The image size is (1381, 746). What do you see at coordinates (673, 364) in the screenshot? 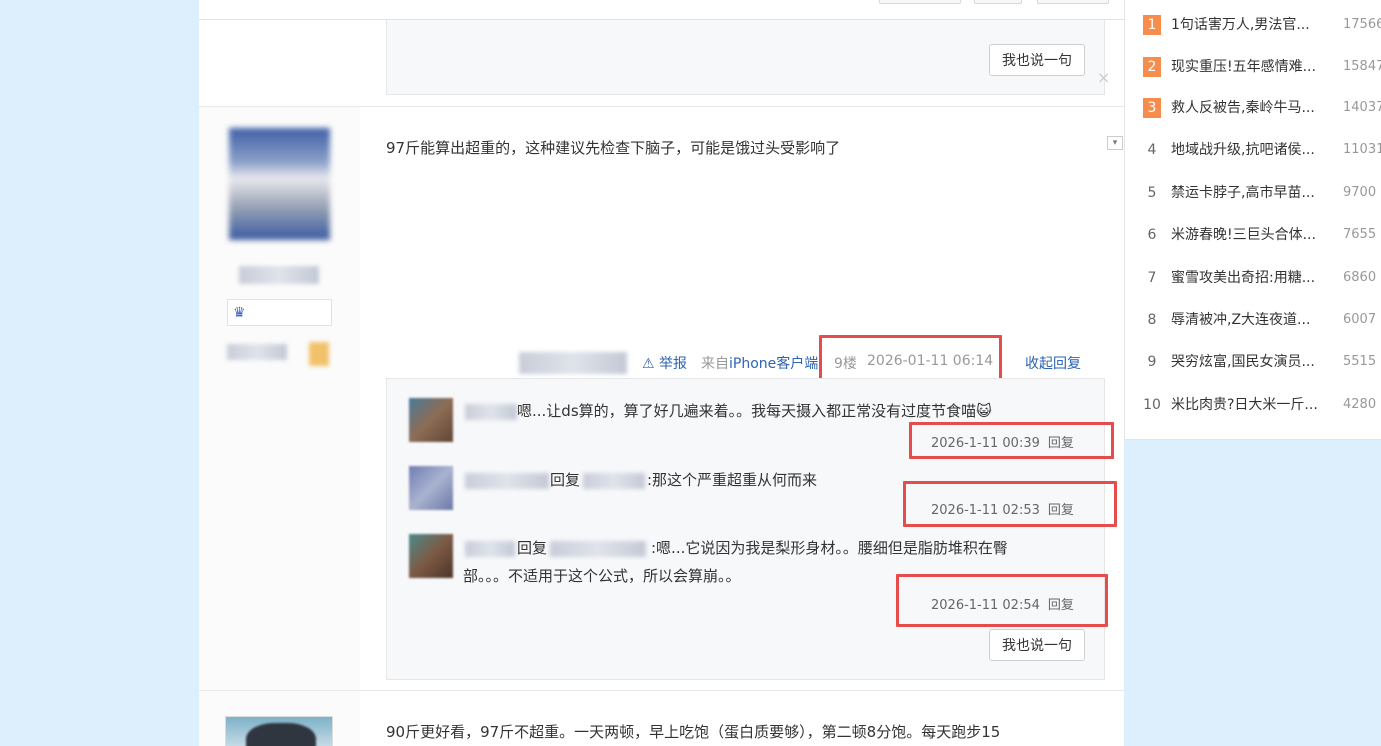
I see `report-label: 举报` at bounding box center [673, 364].